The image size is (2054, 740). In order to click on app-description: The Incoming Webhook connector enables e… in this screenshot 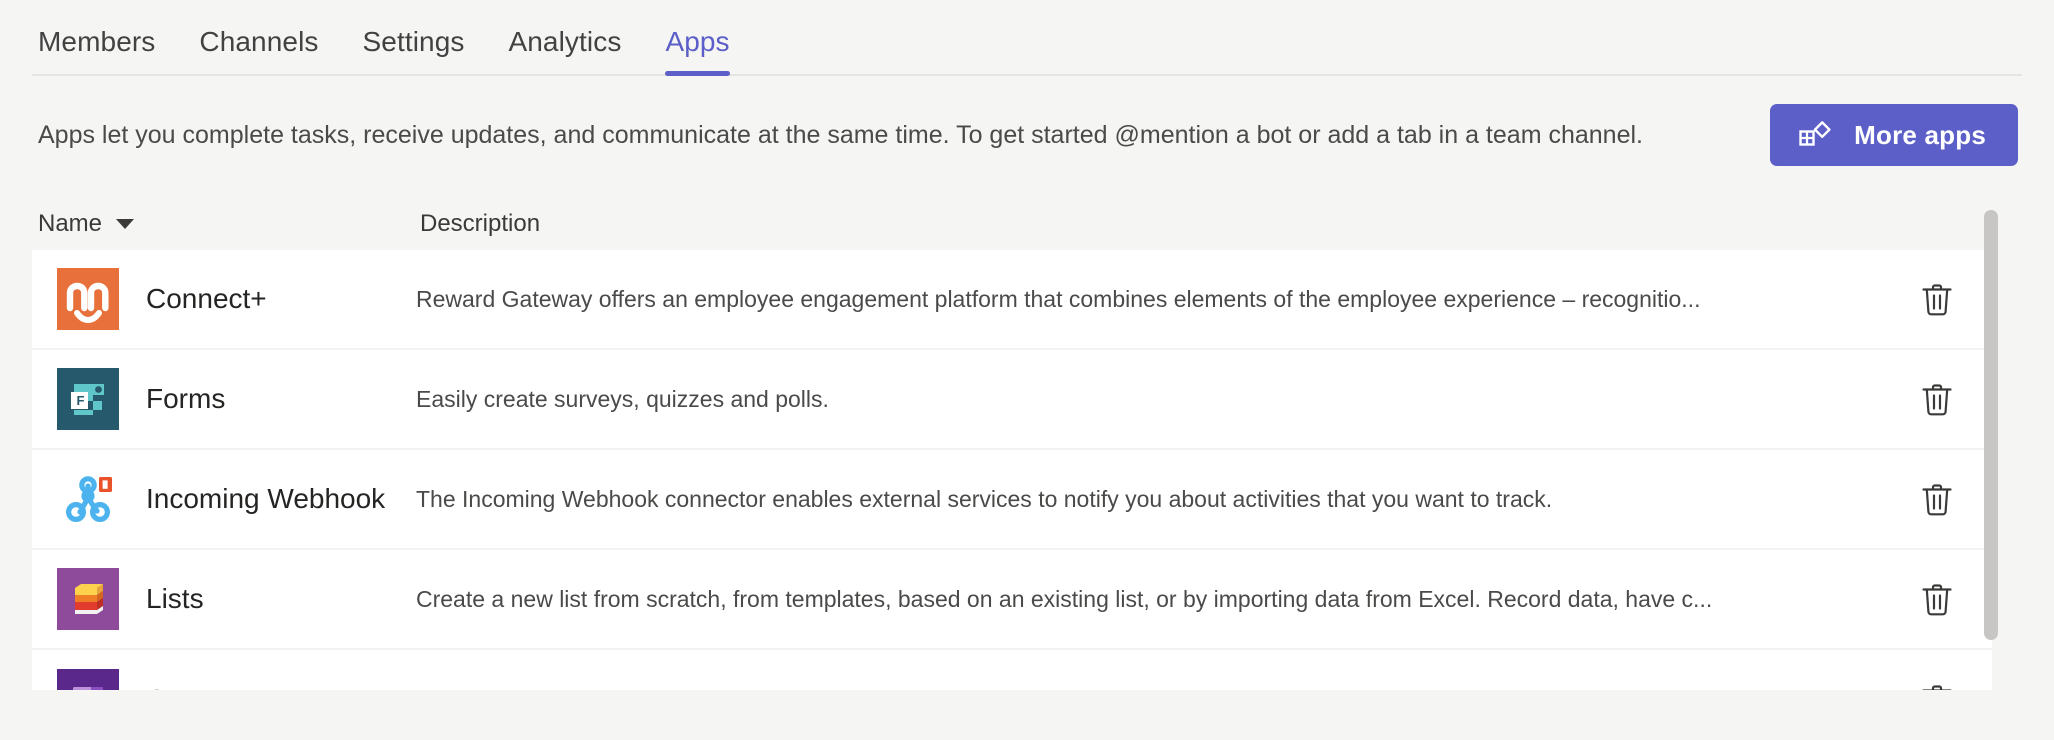, I will do `click(984, 498)`.